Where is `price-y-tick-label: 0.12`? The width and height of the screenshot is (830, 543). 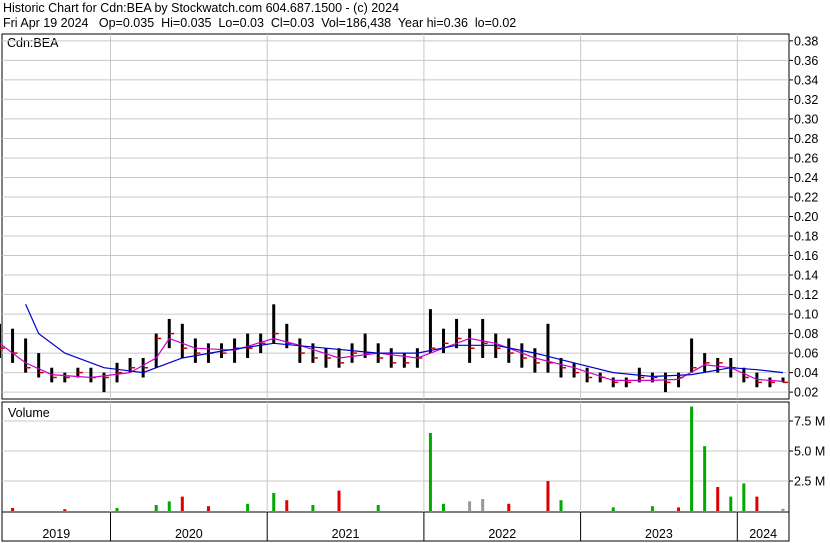
price-y-tick-label: 0.12 is located at coordinates (806, 295).